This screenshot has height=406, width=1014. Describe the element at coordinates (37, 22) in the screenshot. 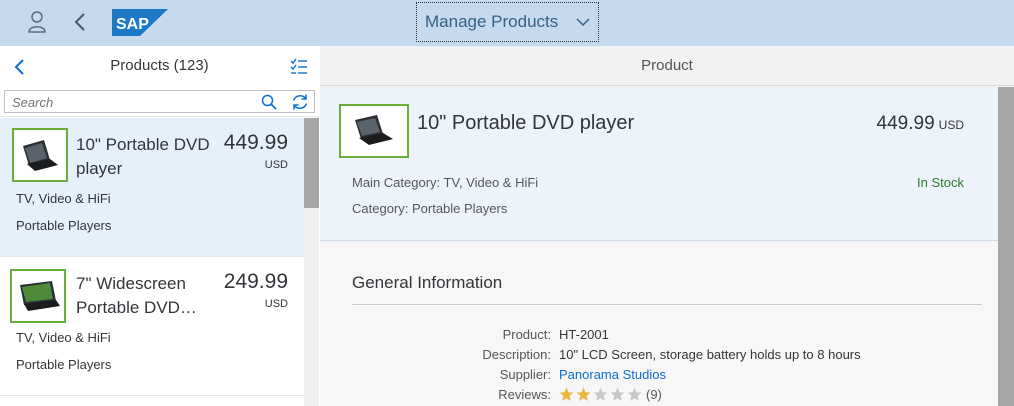

I see `person-icon` at that location.